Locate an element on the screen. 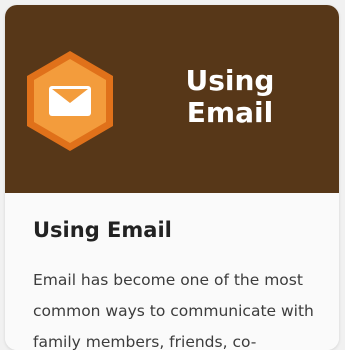 This screenshot has width=345, height=350. banner-title: Using Email is located at coordinates (230, 97).